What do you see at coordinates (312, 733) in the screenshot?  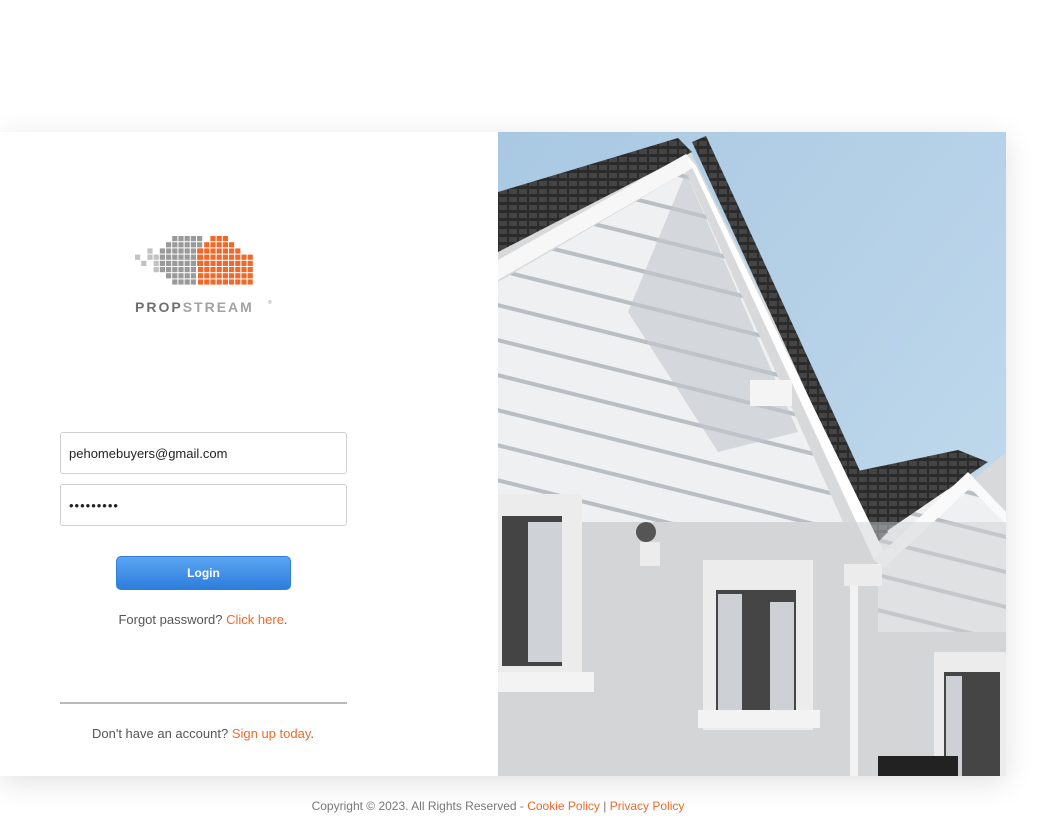 I see `signup-suffix: .` at bounding box center [312, 733].